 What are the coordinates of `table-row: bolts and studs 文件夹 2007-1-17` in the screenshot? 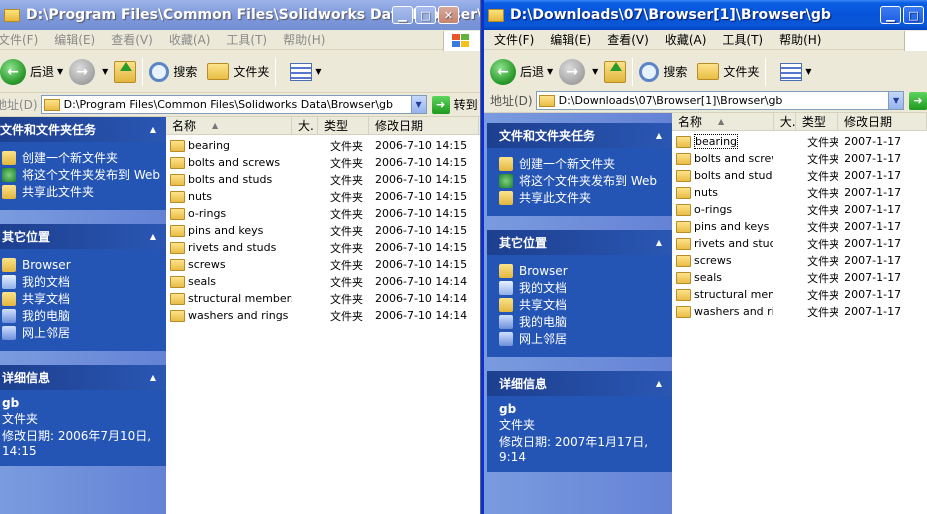 It's located at (799, 175).